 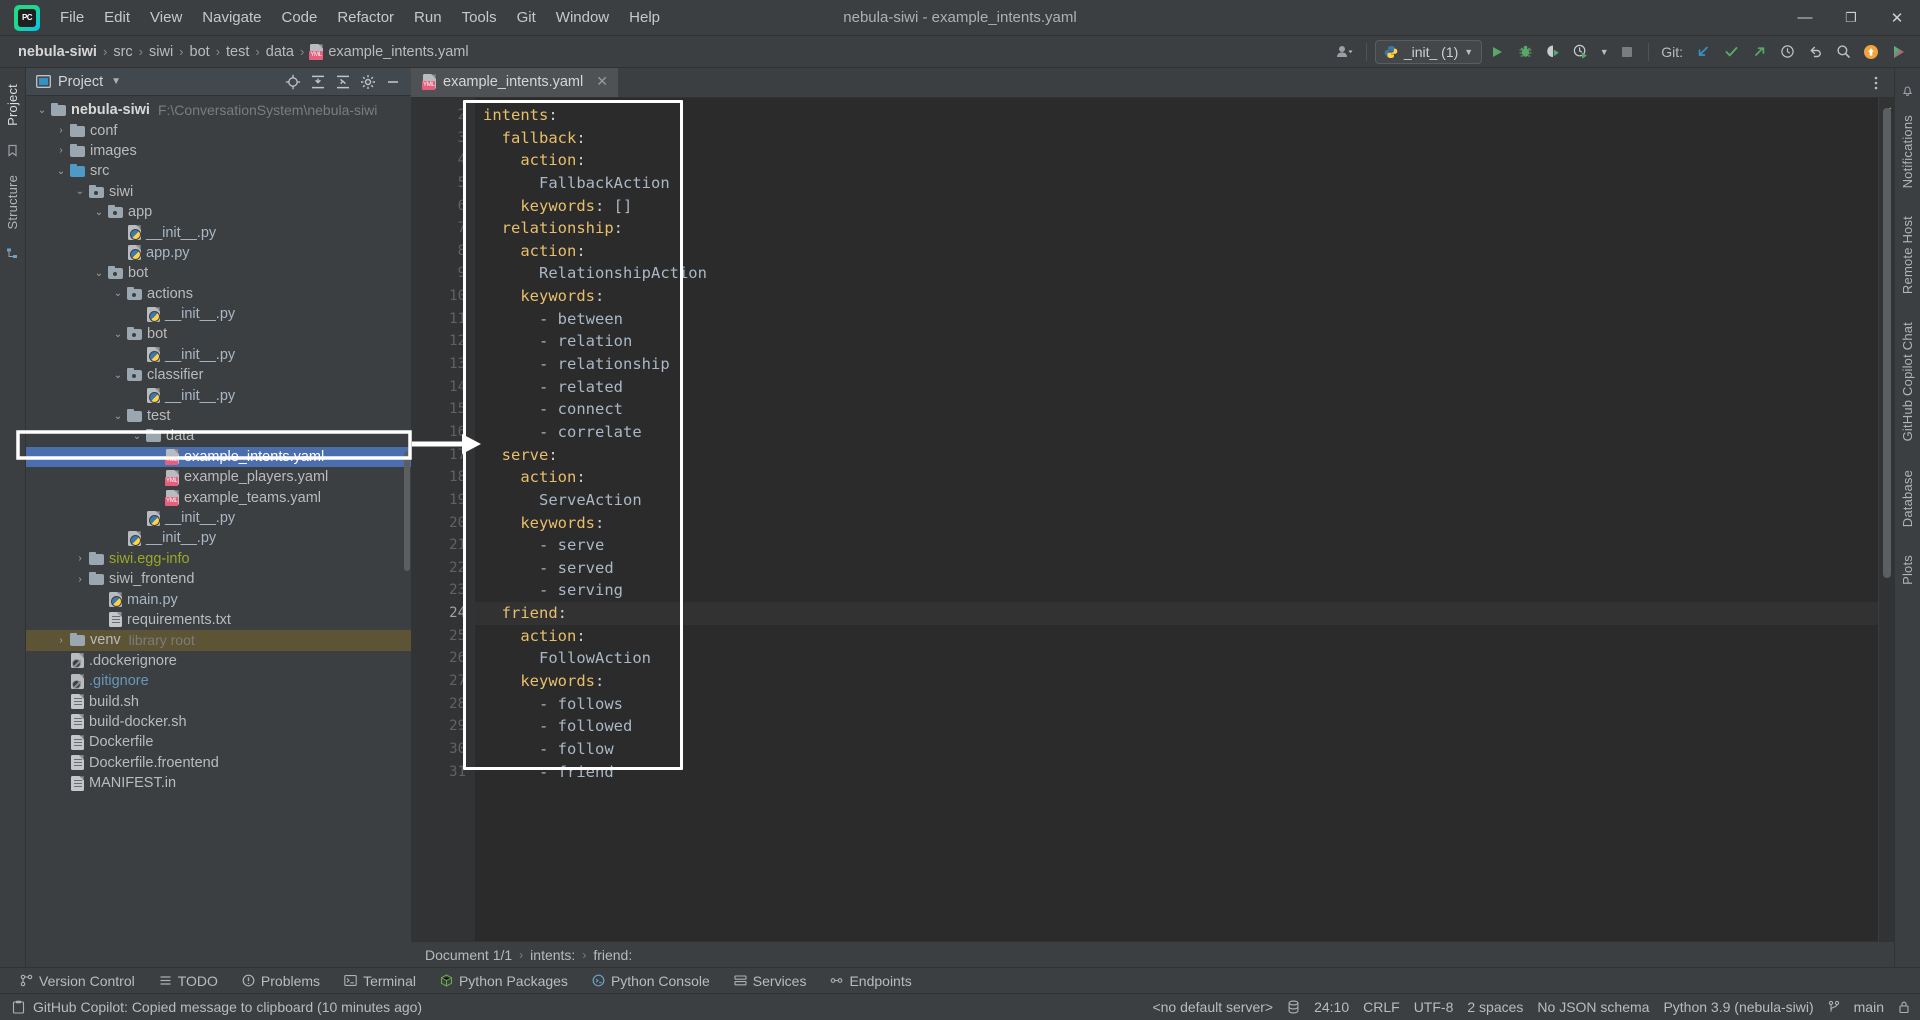 What do you see at coordinates (612, 955) in the screenshot?
I see `breadcrumb-friend: friend:` at bounding box center [612, 955].